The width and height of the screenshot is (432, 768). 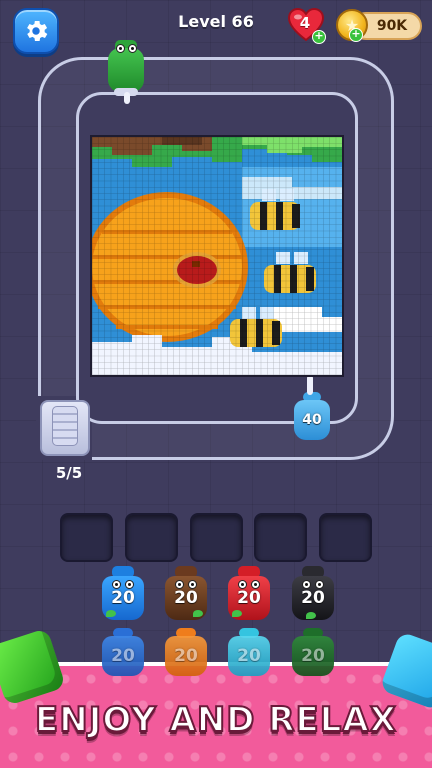 I want to click on jar-blue: 20, so click(x=123, y=593).